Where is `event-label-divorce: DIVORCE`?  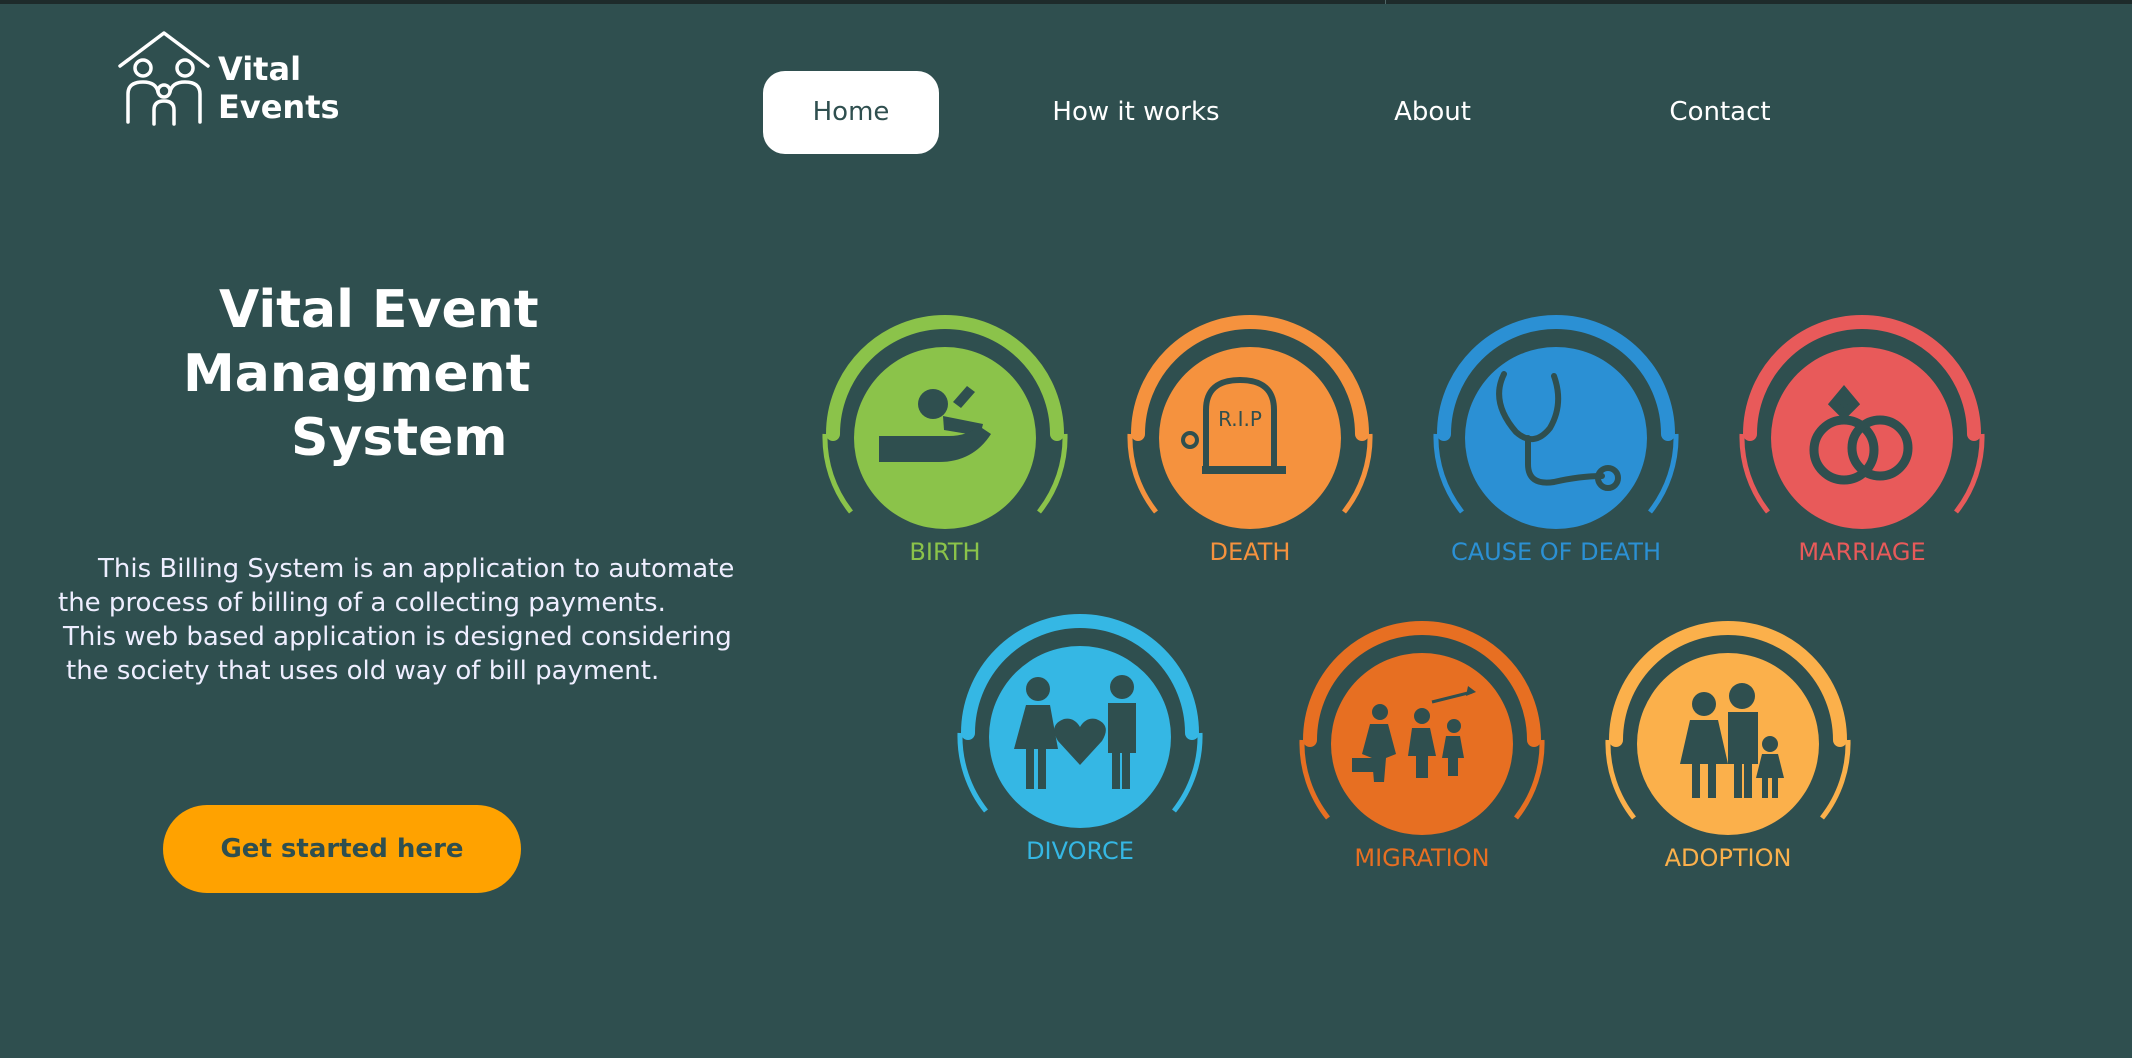
event-label-divorce: DIVORCE is located at coordinates (1080, 851).